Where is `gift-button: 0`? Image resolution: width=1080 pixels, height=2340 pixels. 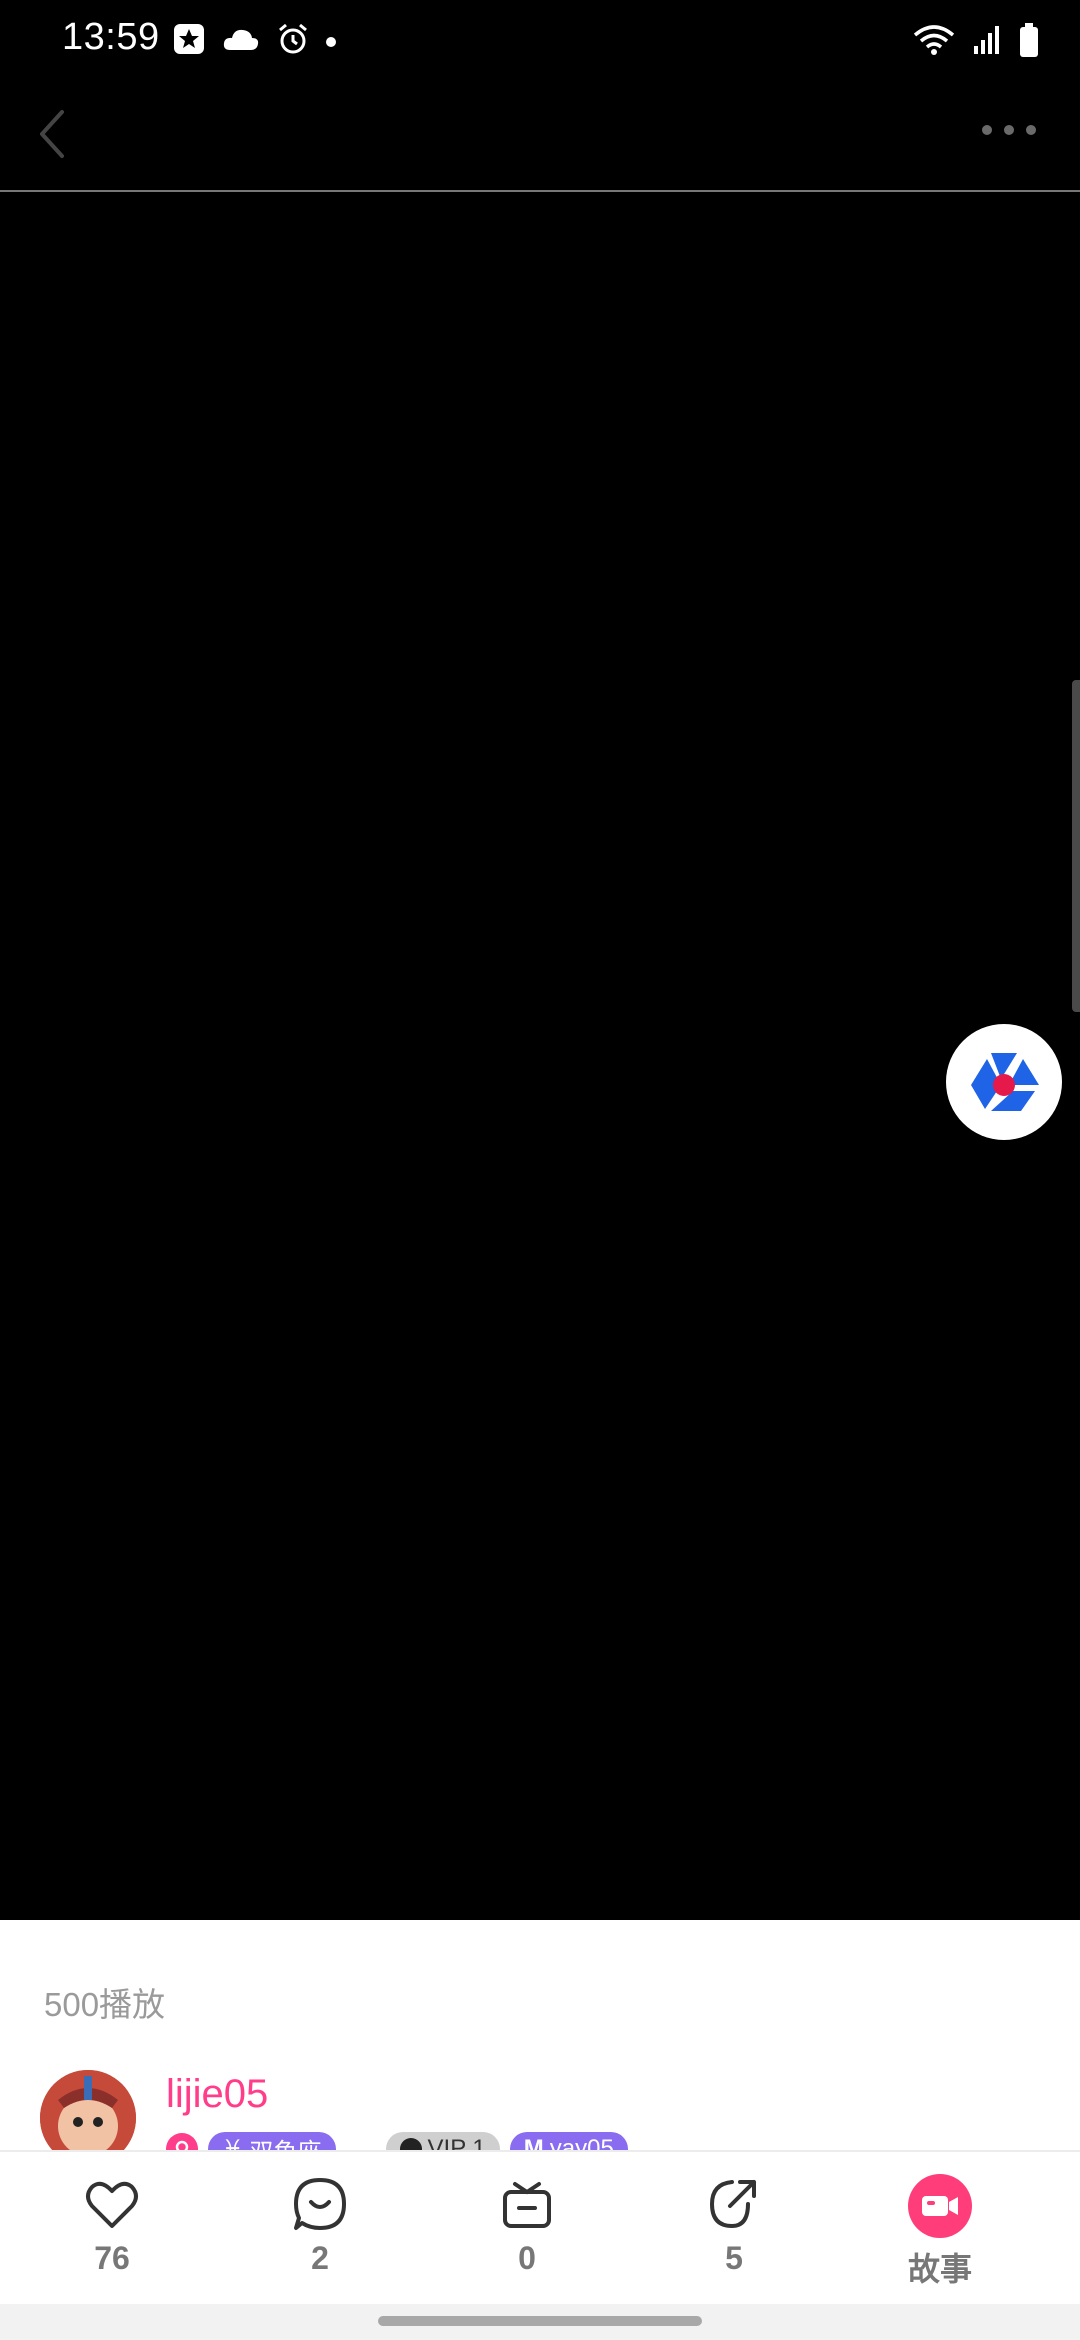
gift-button: 0 is located at coordinates (527, 2225).